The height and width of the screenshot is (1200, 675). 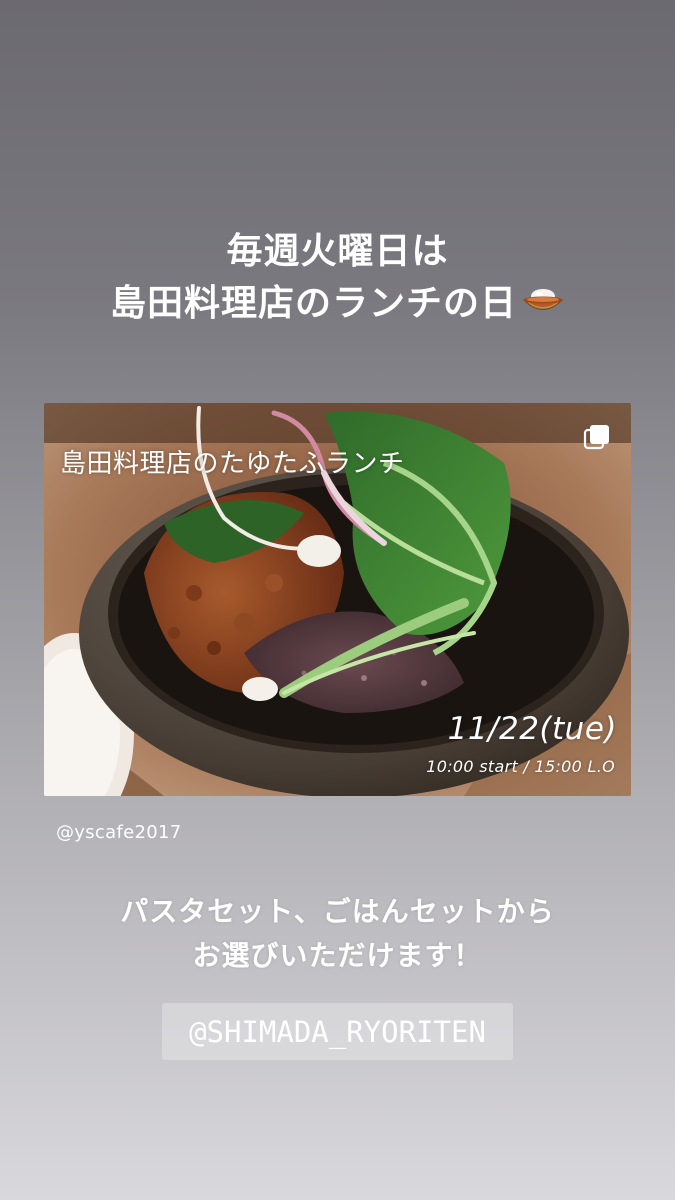 What do you see at coordinates (337, 1031) in the screenshot?
I see `mention-sticker: @SHIMADA_RYORITEN` at bounding box center [337, 1031].